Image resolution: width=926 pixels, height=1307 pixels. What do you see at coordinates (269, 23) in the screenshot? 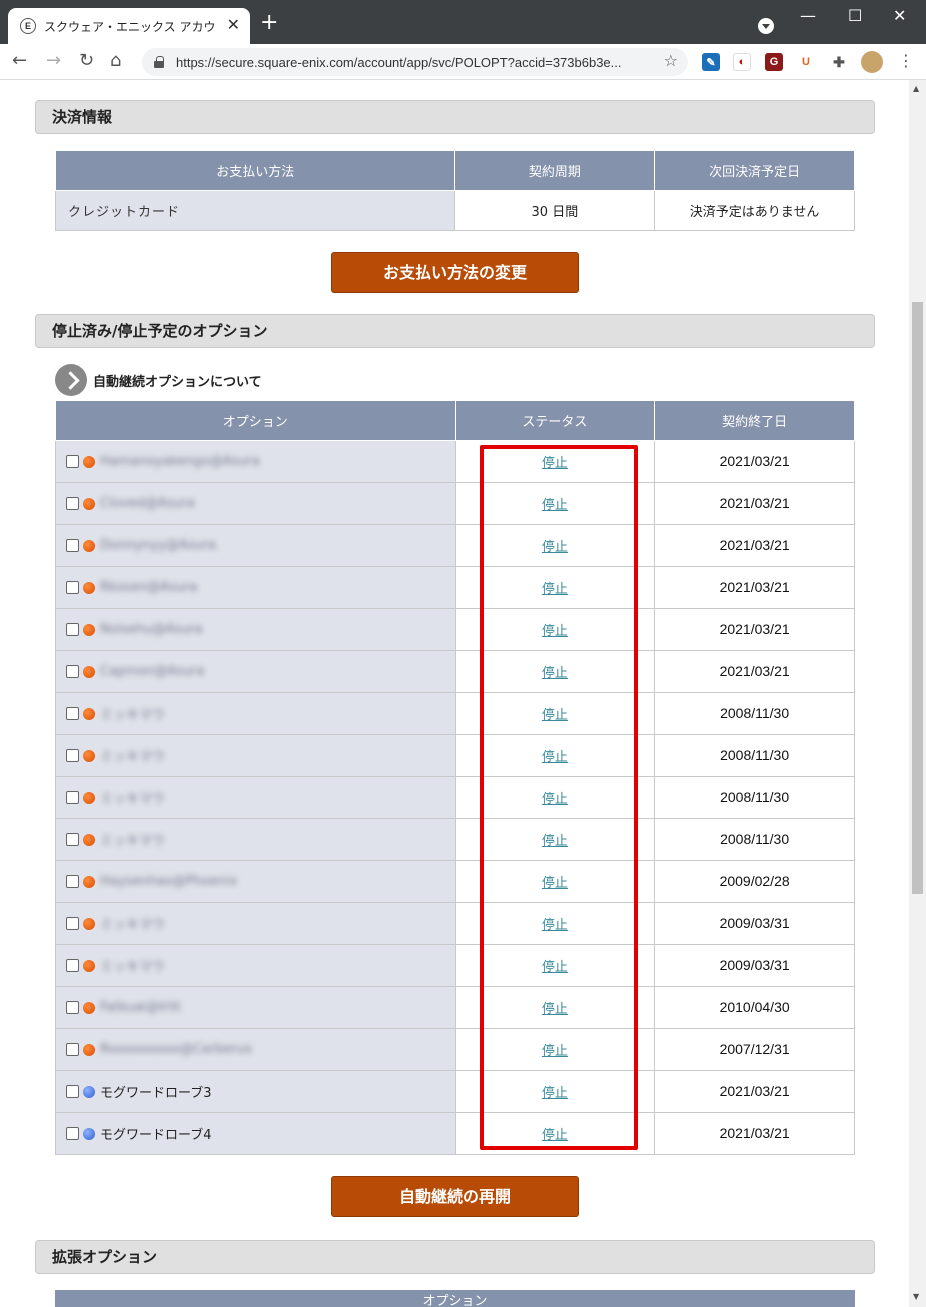
I see `new-tab-icon: +` at bounding box center [269, 23].